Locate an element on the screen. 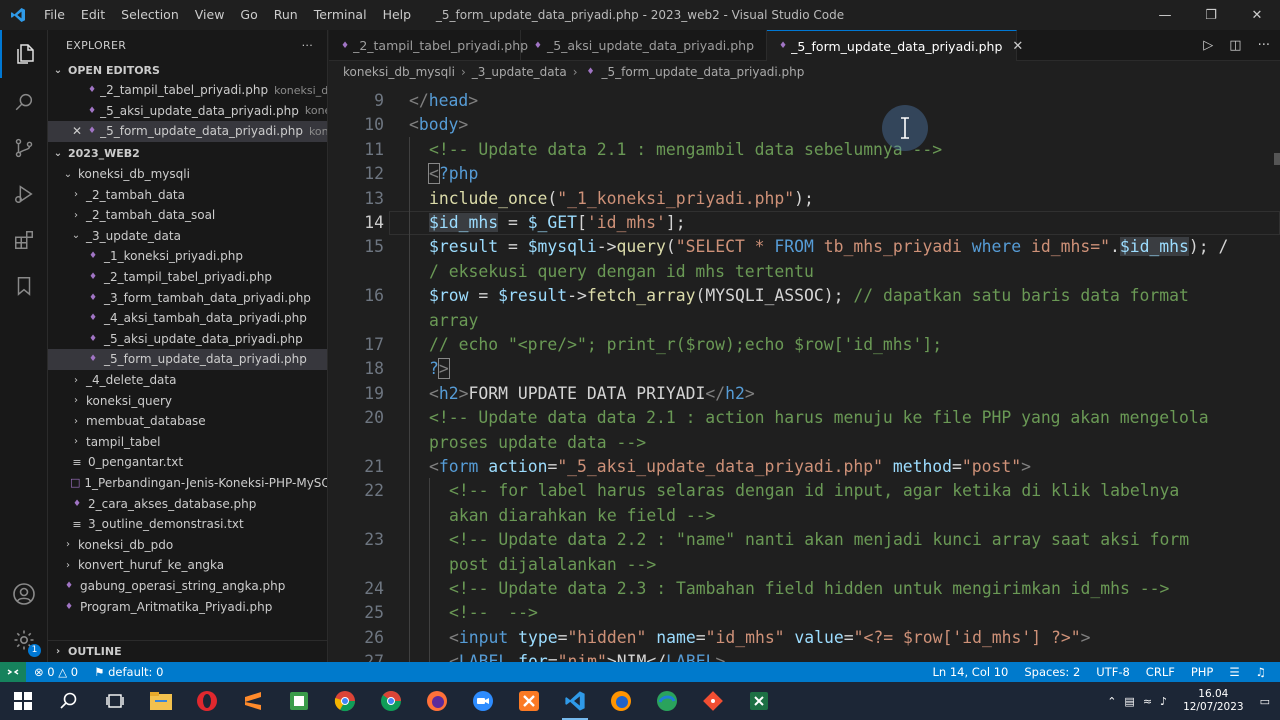 This screenshot has height=720, width=1280. file-item: ♦ _1_koneksi_priyadi.php is located at coordinates (187, 256).